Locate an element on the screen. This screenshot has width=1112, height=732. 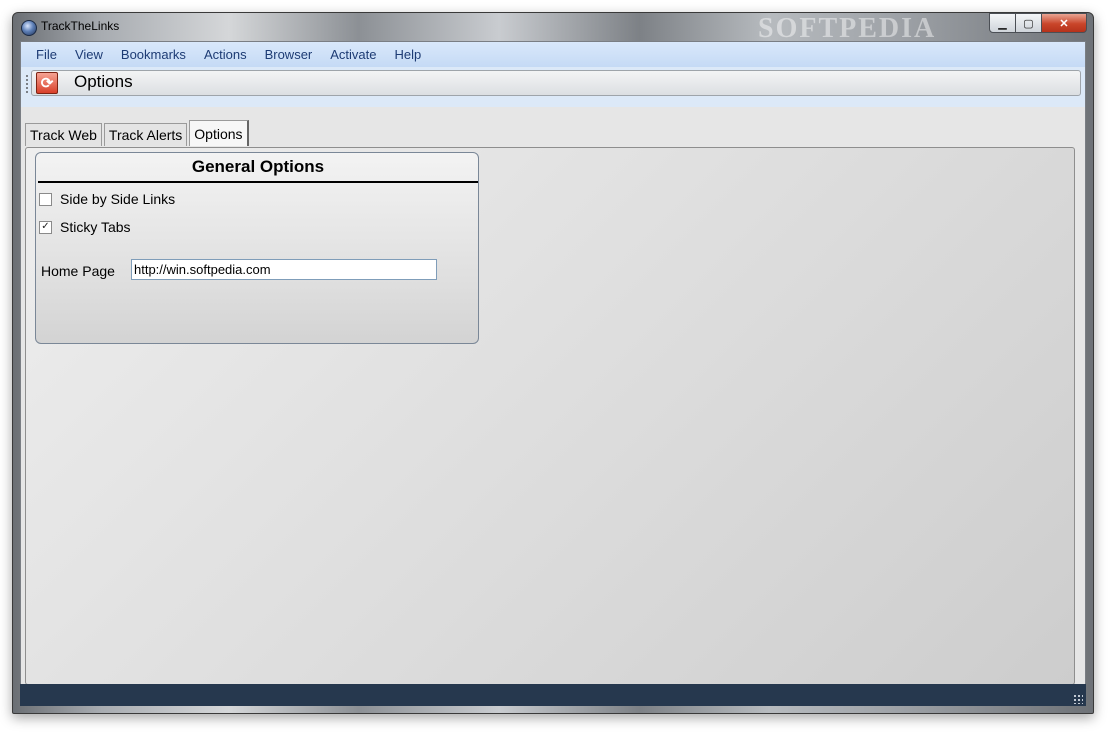
sticky-tabs-option: ✓ Sticky Tabs is located at coordinates (85, 227).